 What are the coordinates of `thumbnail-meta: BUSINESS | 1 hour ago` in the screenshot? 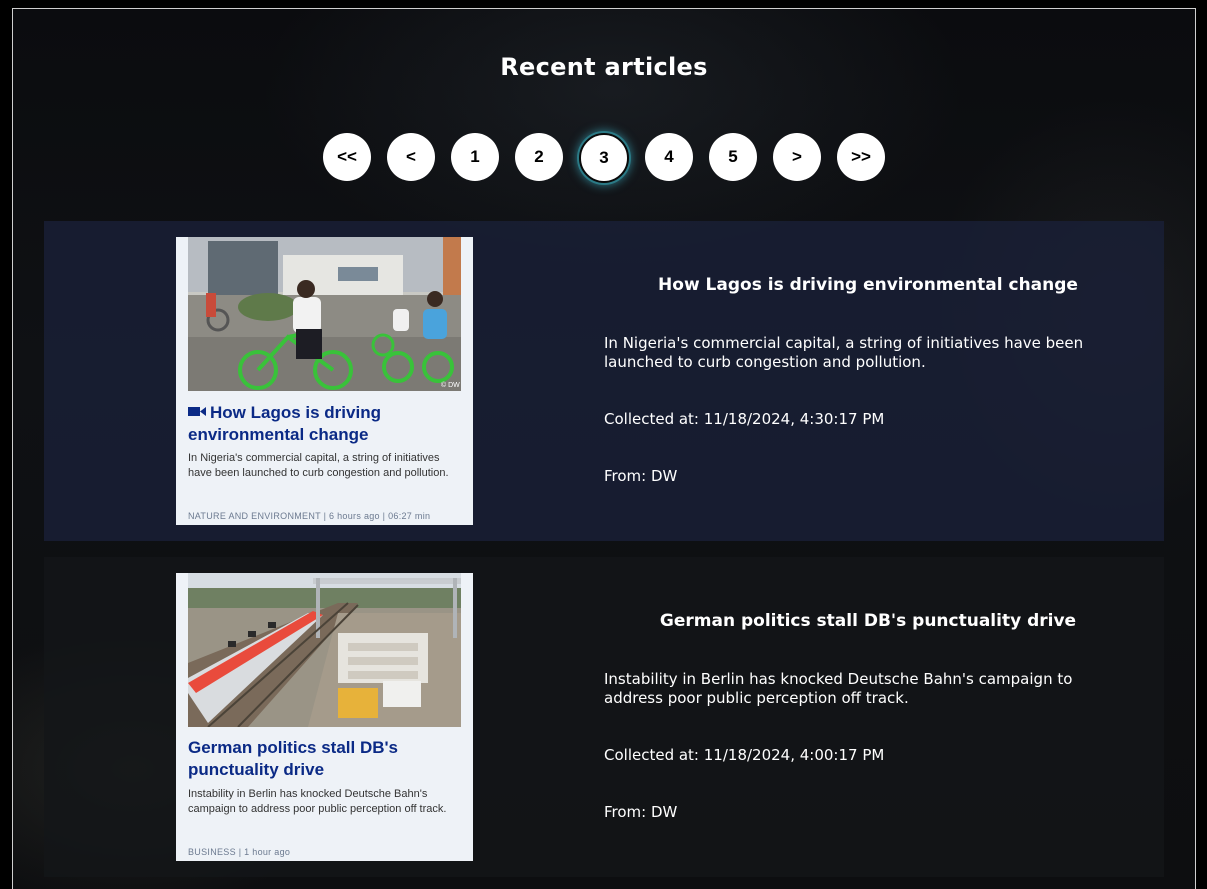 It's located at (239, 852).